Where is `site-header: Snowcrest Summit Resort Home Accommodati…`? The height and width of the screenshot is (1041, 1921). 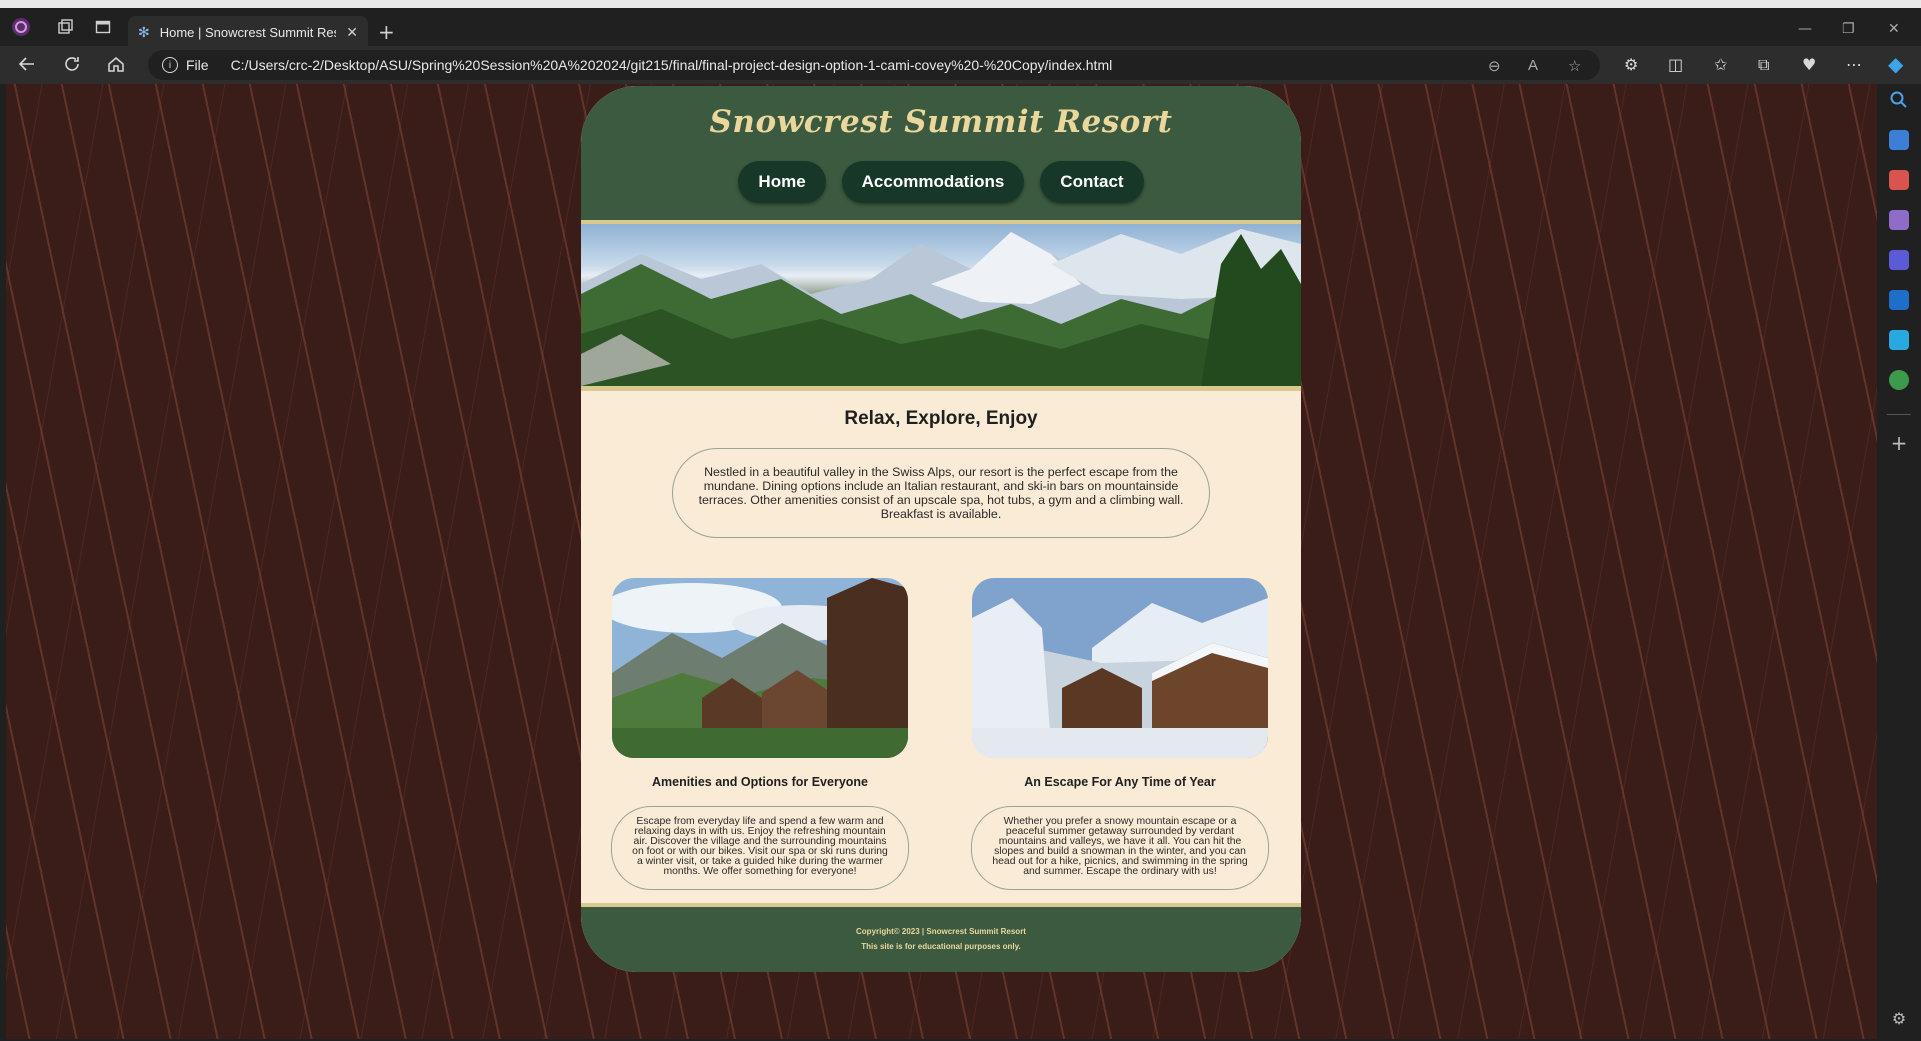
site-header: Snowcrest Summit Resort Home Accommodati… is located at coordinates (941, 153).